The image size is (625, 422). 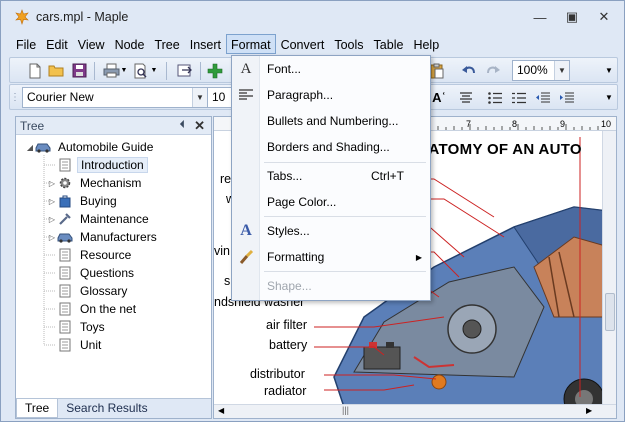 I want to click on scroll-thumb, so click(x=610, y=312).